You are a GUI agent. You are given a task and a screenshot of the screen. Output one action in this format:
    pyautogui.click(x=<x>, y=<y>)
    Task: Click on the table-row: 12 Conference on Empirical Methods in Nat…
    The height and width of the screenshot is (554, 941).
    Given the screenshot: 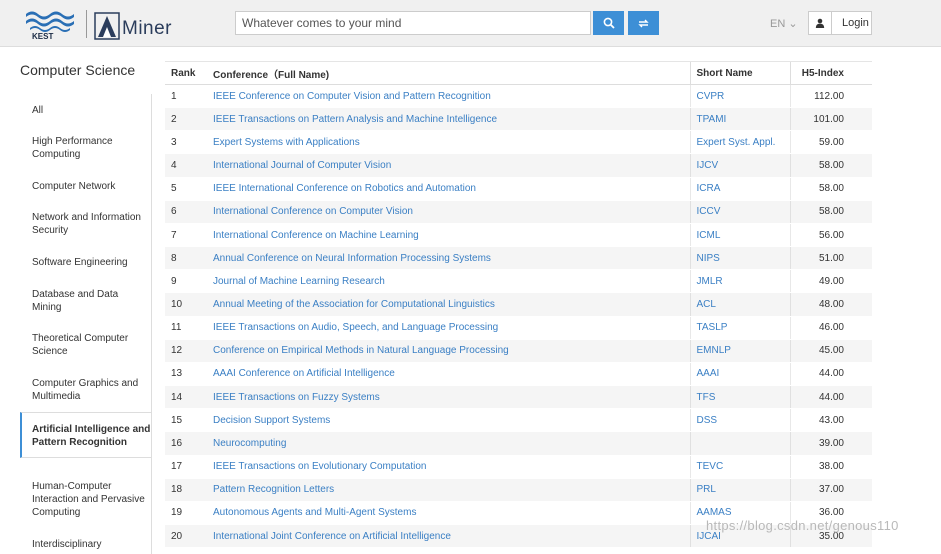 What is the action you would take?
    pyautogui.click(x=518, y=351)
    